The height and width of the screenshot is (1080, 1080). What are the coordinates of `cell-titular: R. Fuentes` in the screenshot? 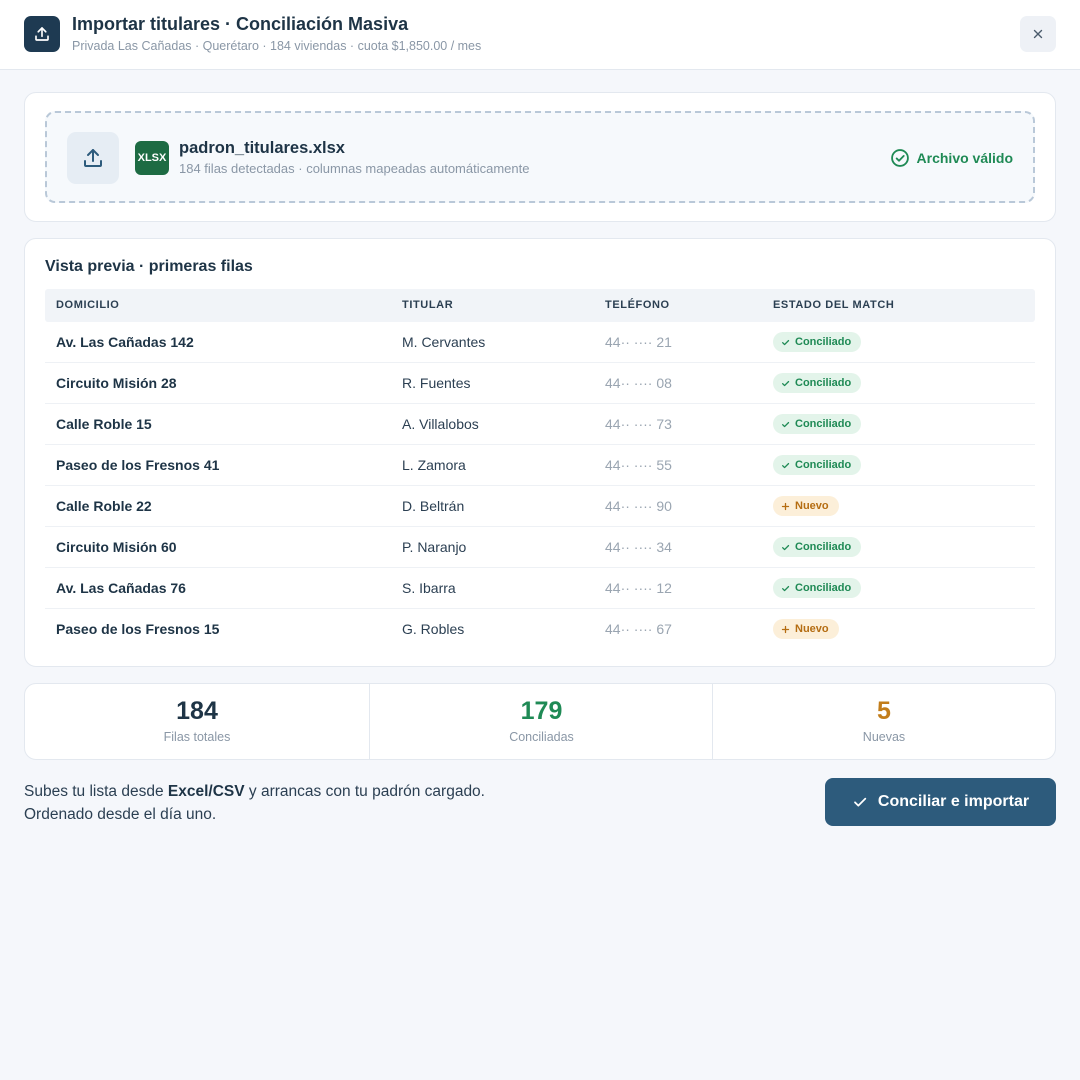 It's located at (436, 383).